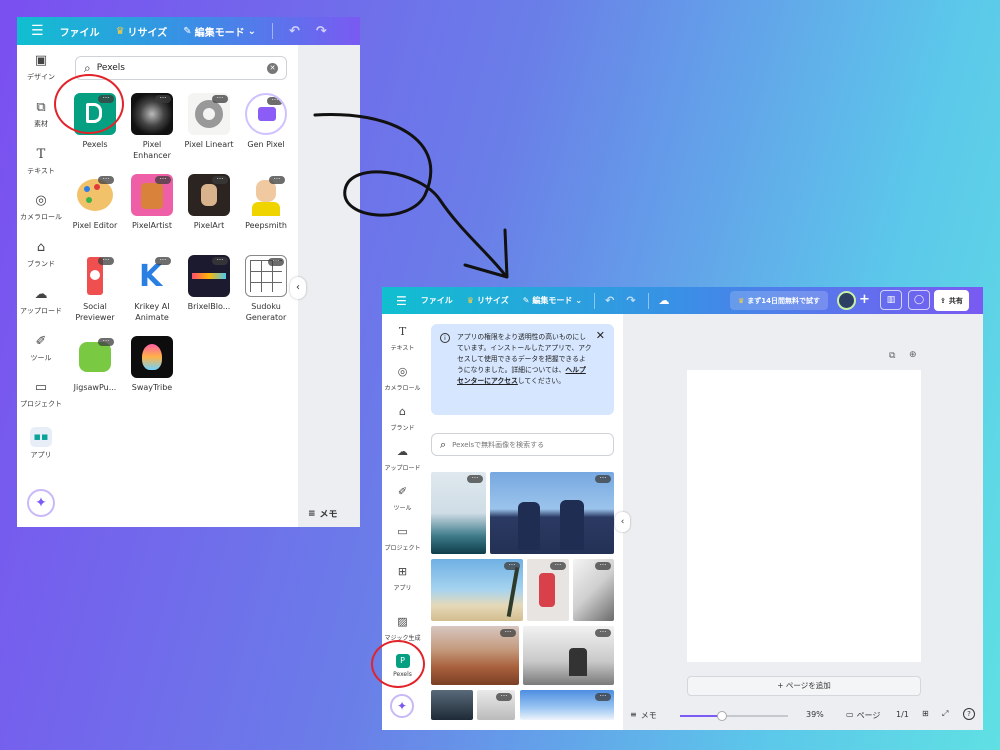  I want to click on chevron-left-icon: ‹, so click(622, 522).